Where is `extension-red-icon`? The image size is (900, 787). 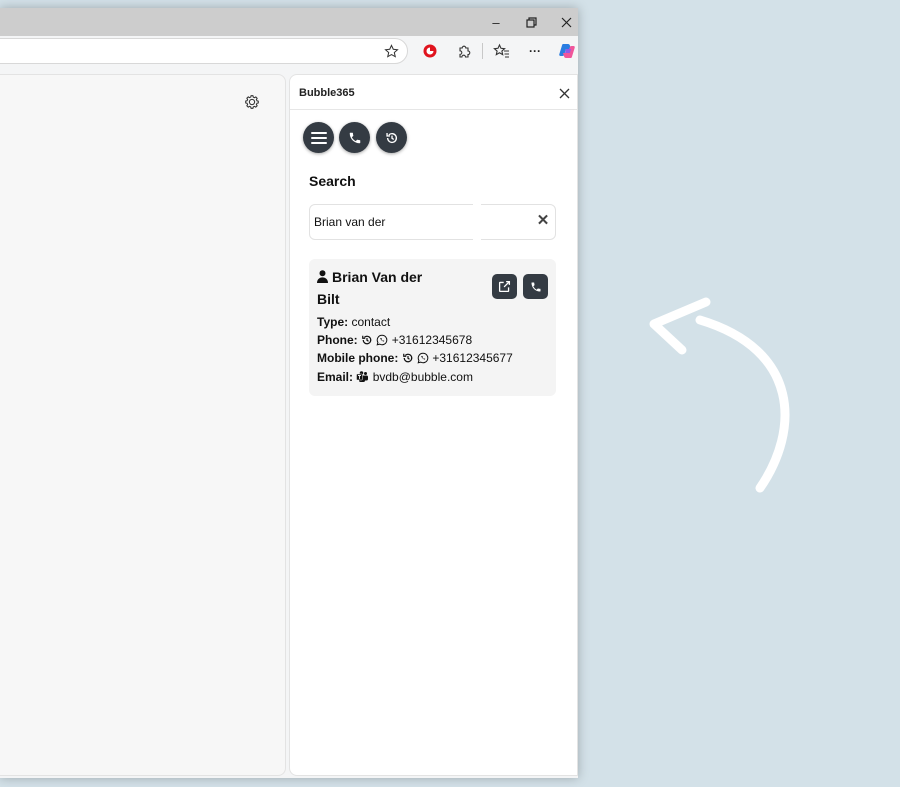
extension-red-icon is located at coordinates (430, 51).